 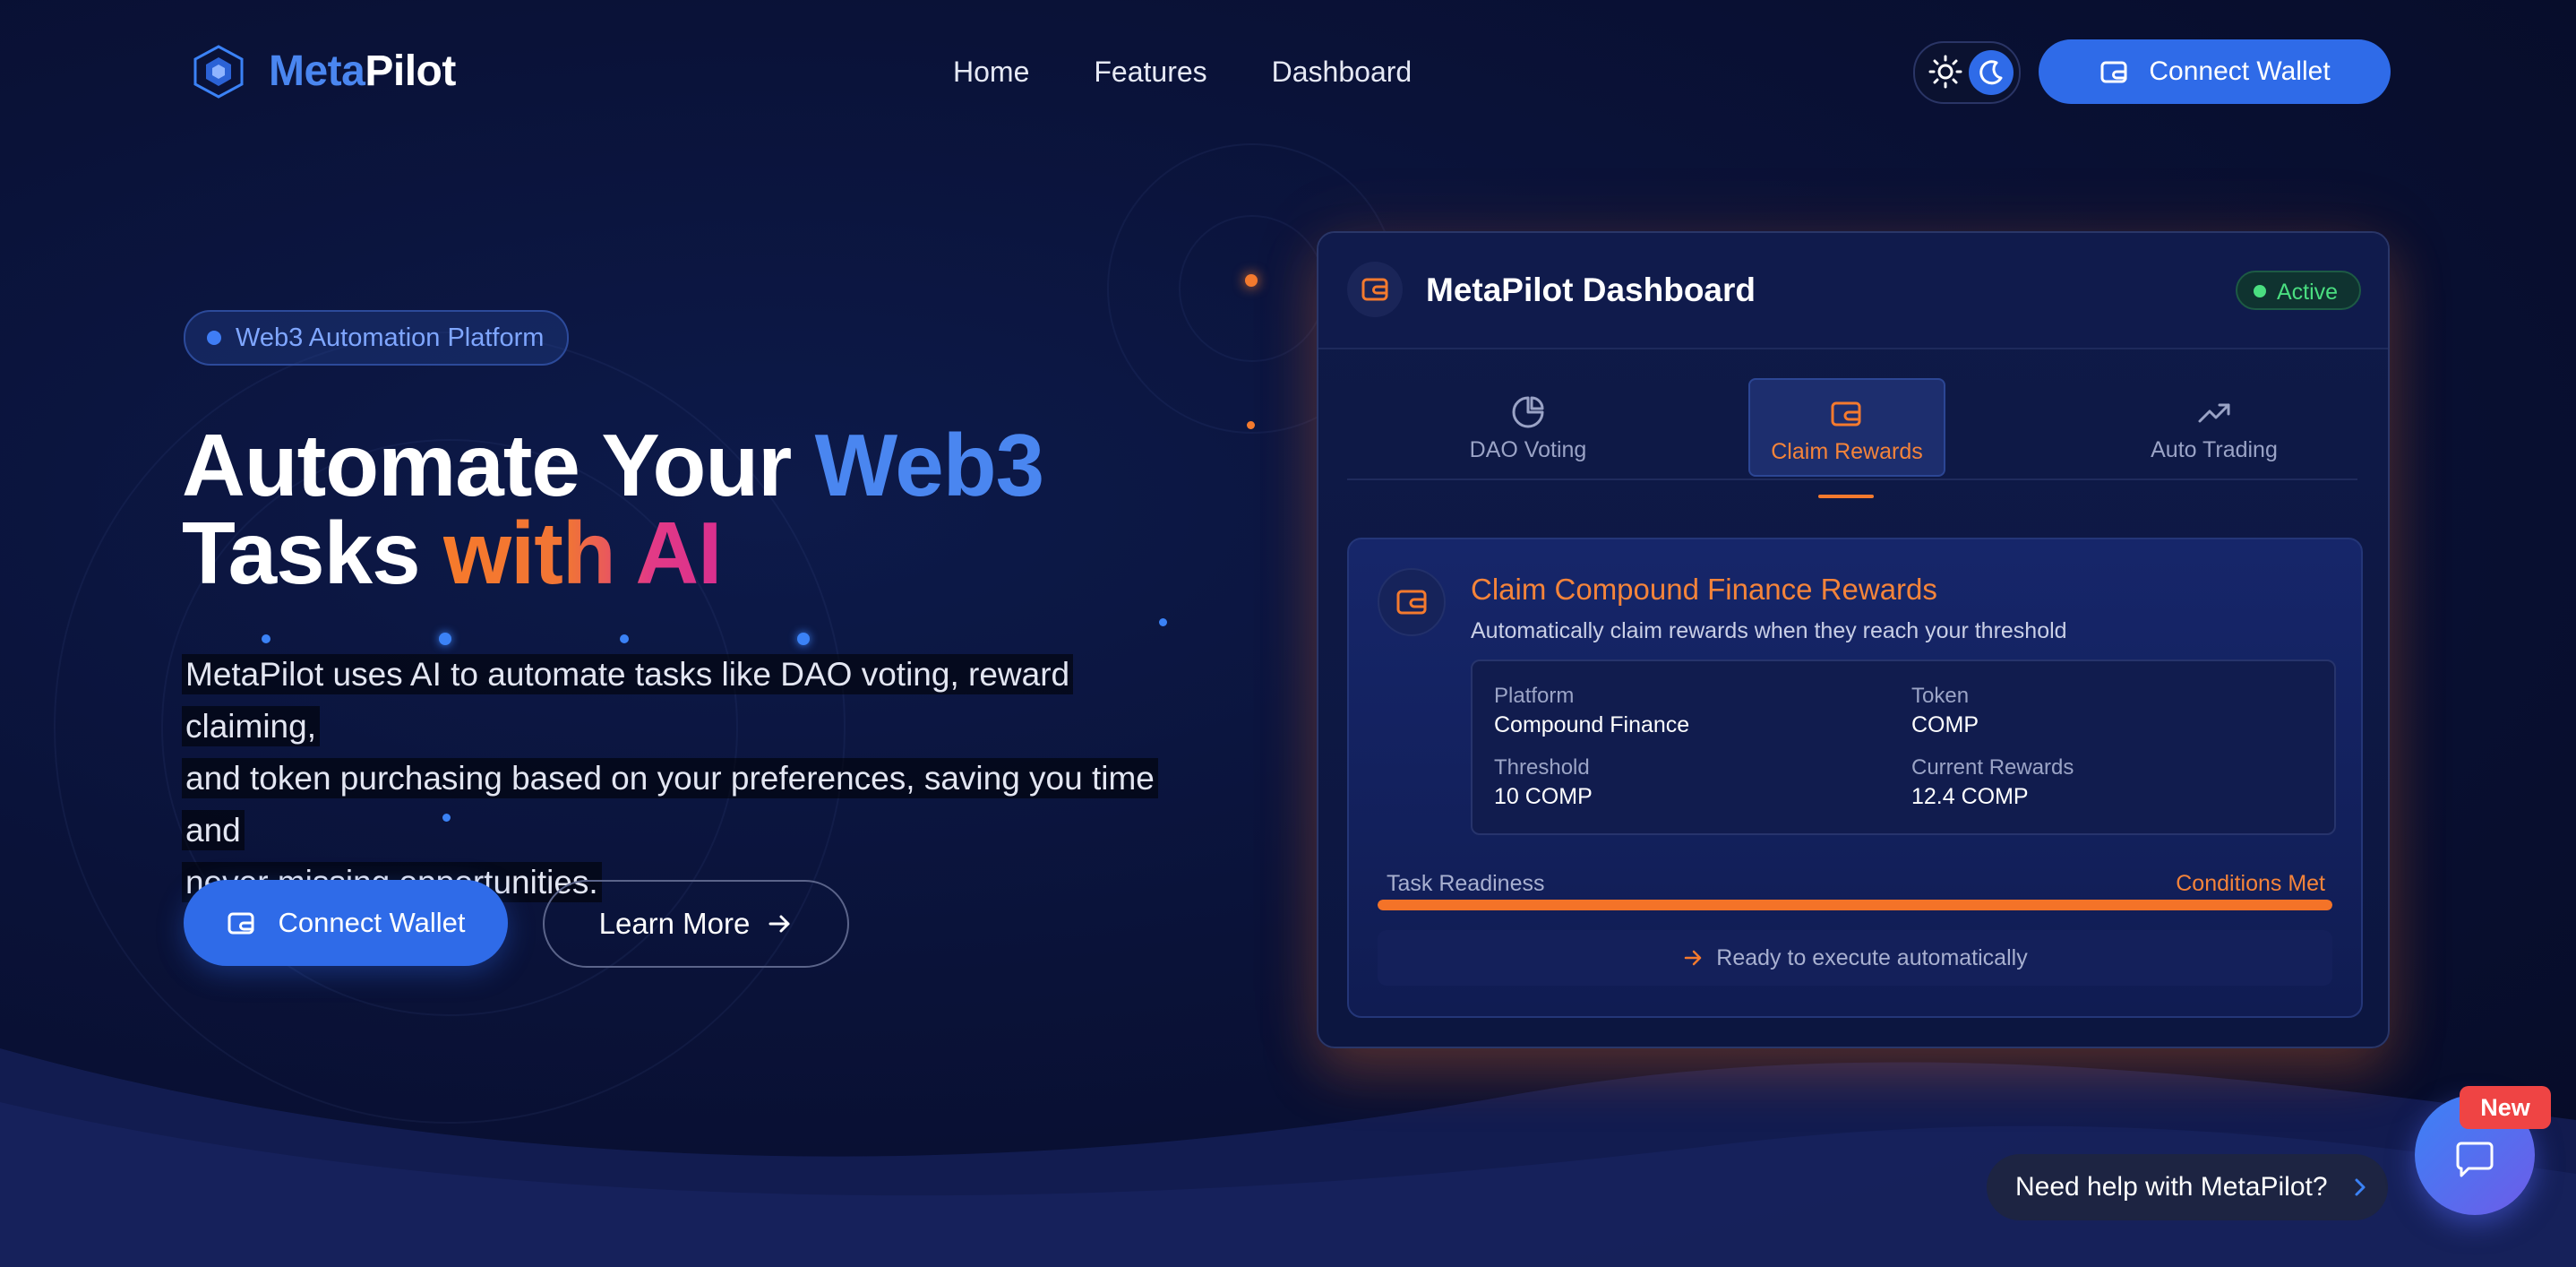 I want to click on header-connect-wallet-button: Connect Wallet, so click(x=2215, y=71).